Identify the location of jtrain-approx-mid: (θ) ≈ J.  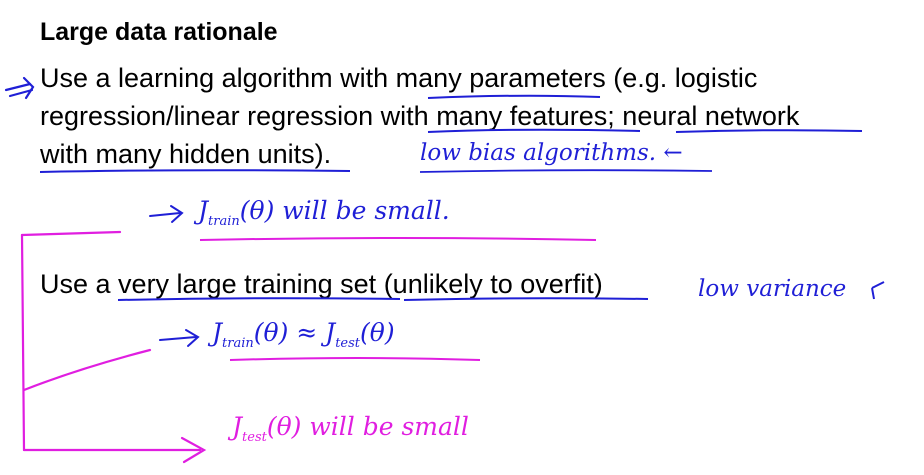
(294, 332).